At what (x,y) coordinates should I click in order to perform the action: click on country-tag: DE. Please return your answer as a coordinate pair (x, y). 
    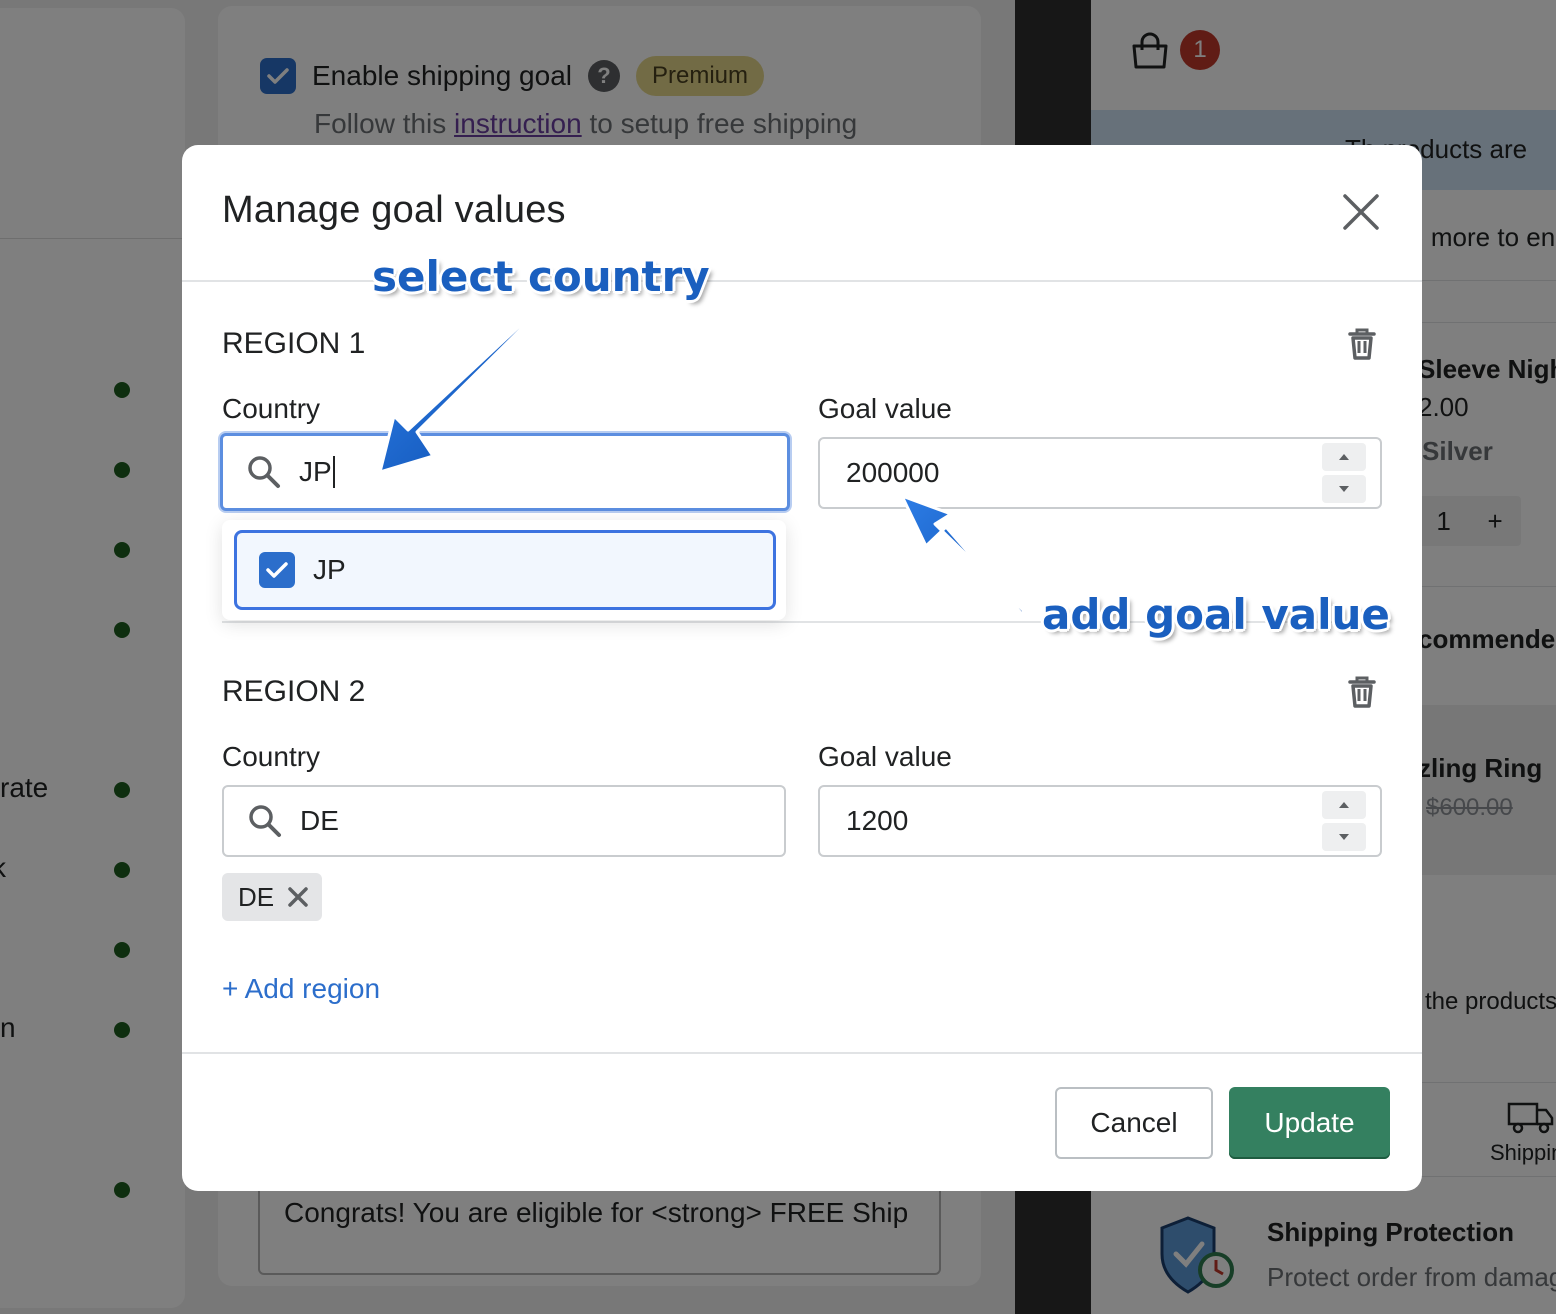
    Looking at the image, I should click on (272, 897).